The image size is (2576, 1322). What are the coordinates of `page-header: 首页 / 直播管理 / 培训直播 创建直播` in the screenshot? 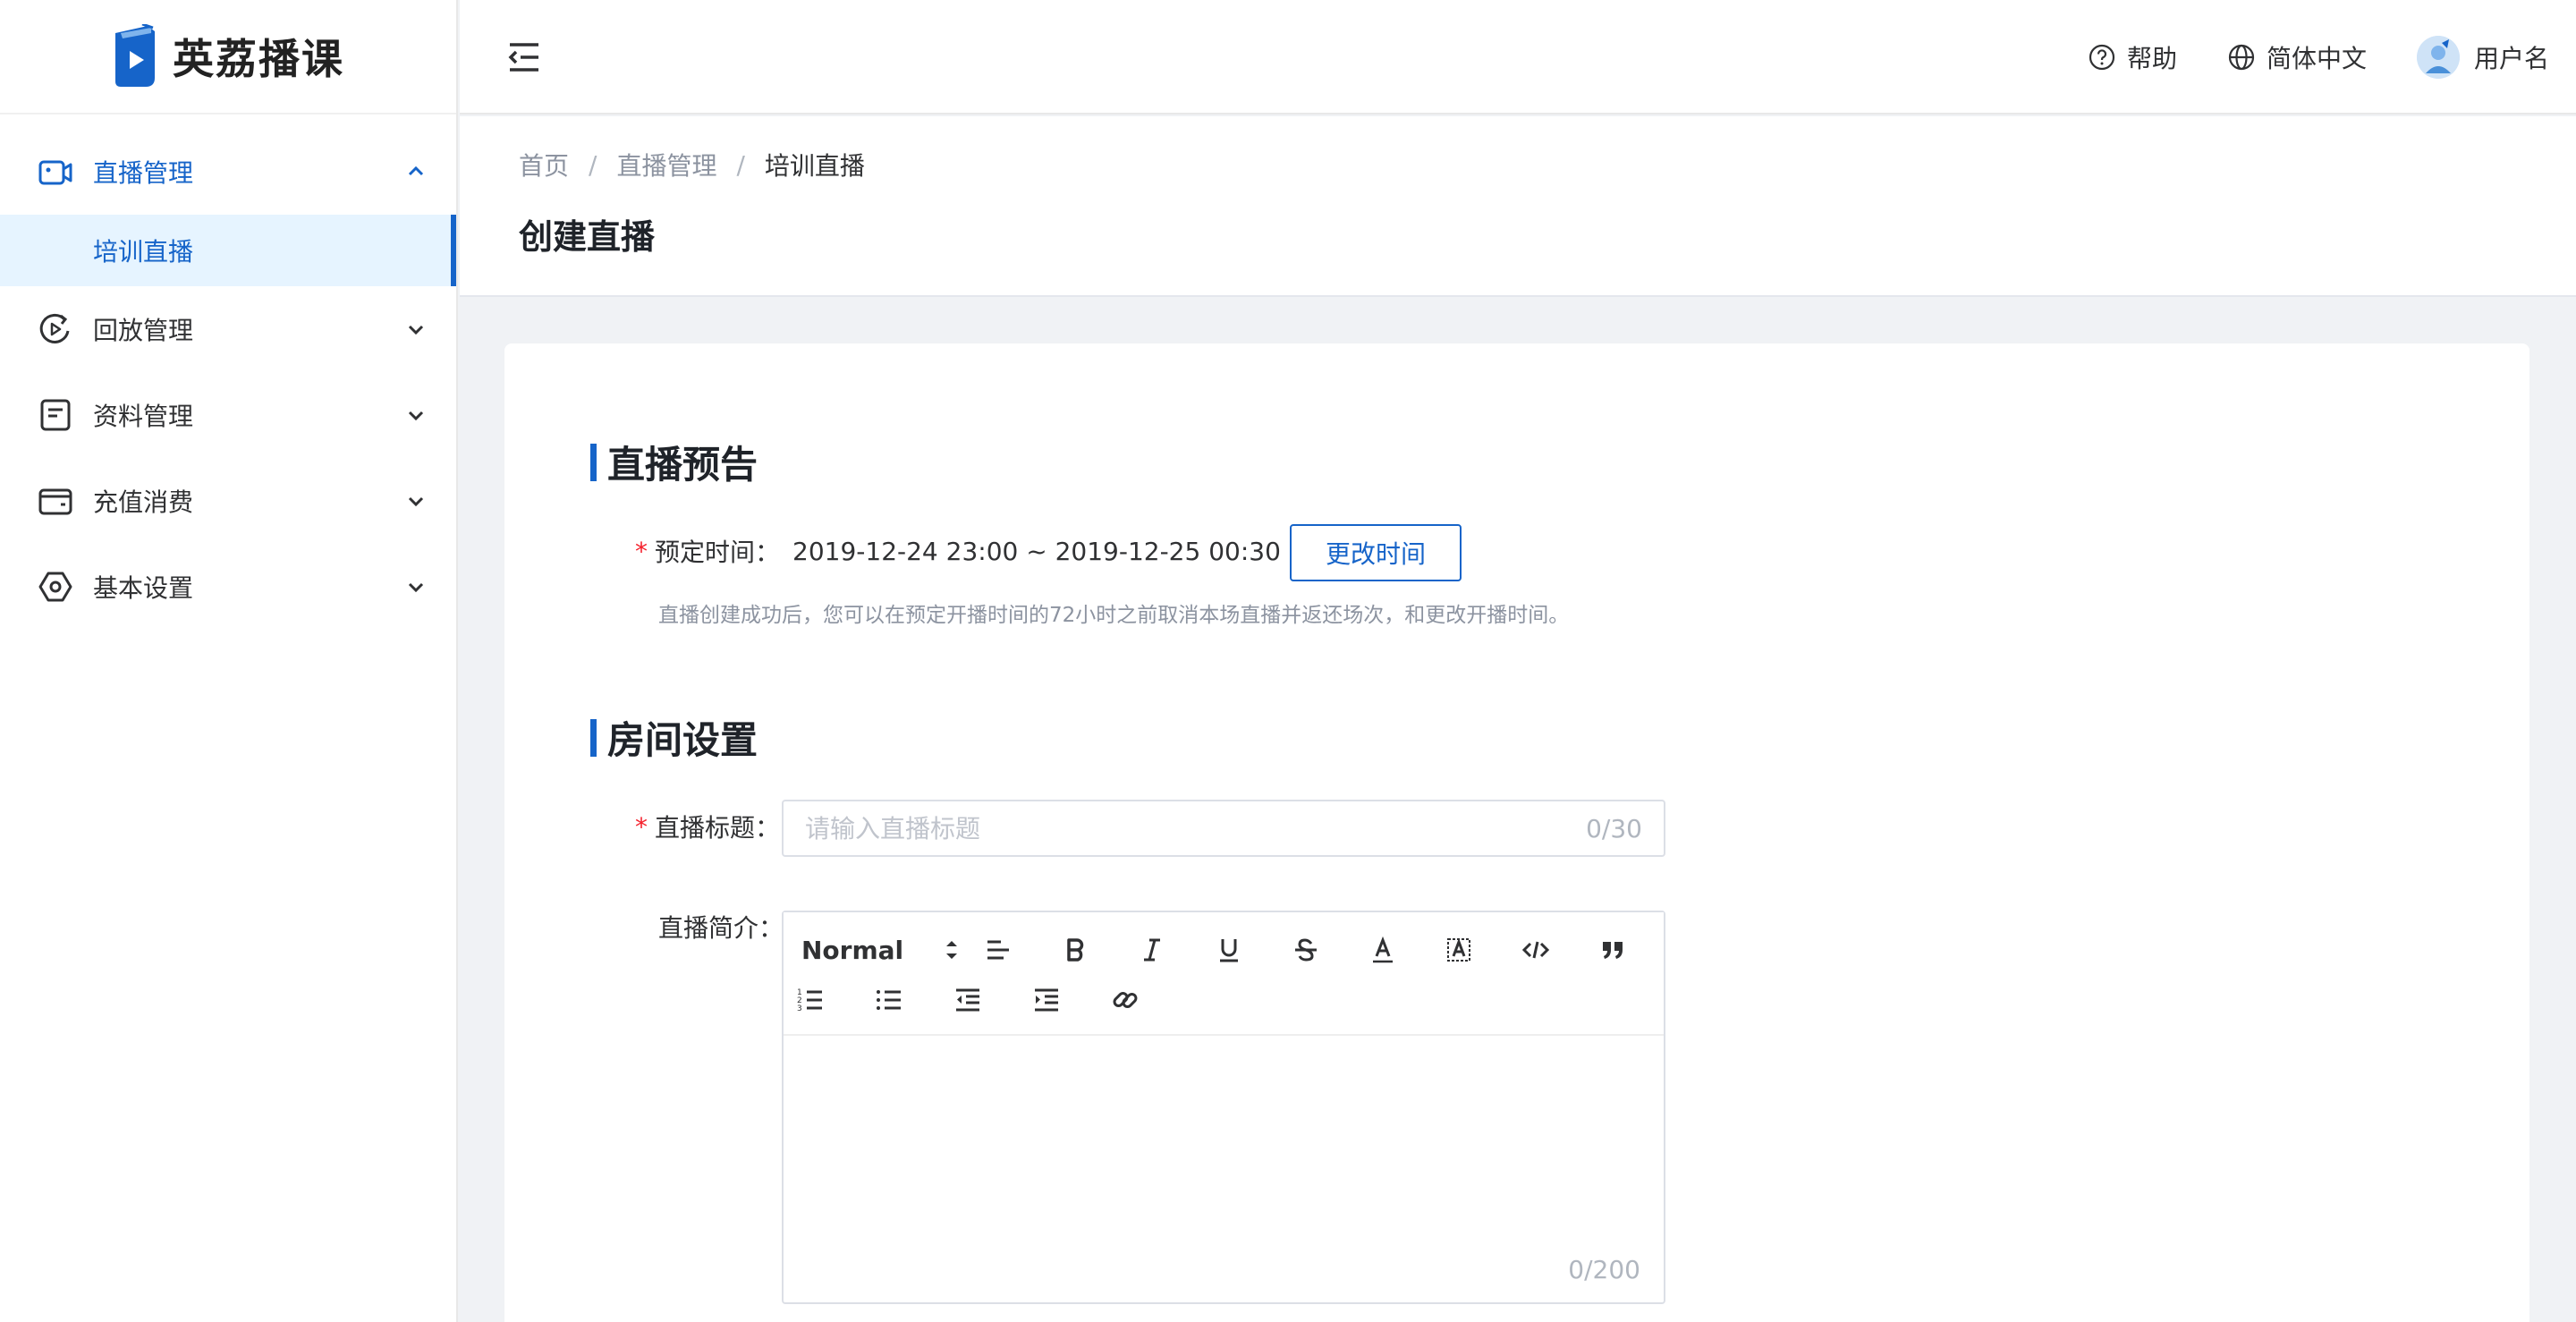 It's located at (1518, 207).